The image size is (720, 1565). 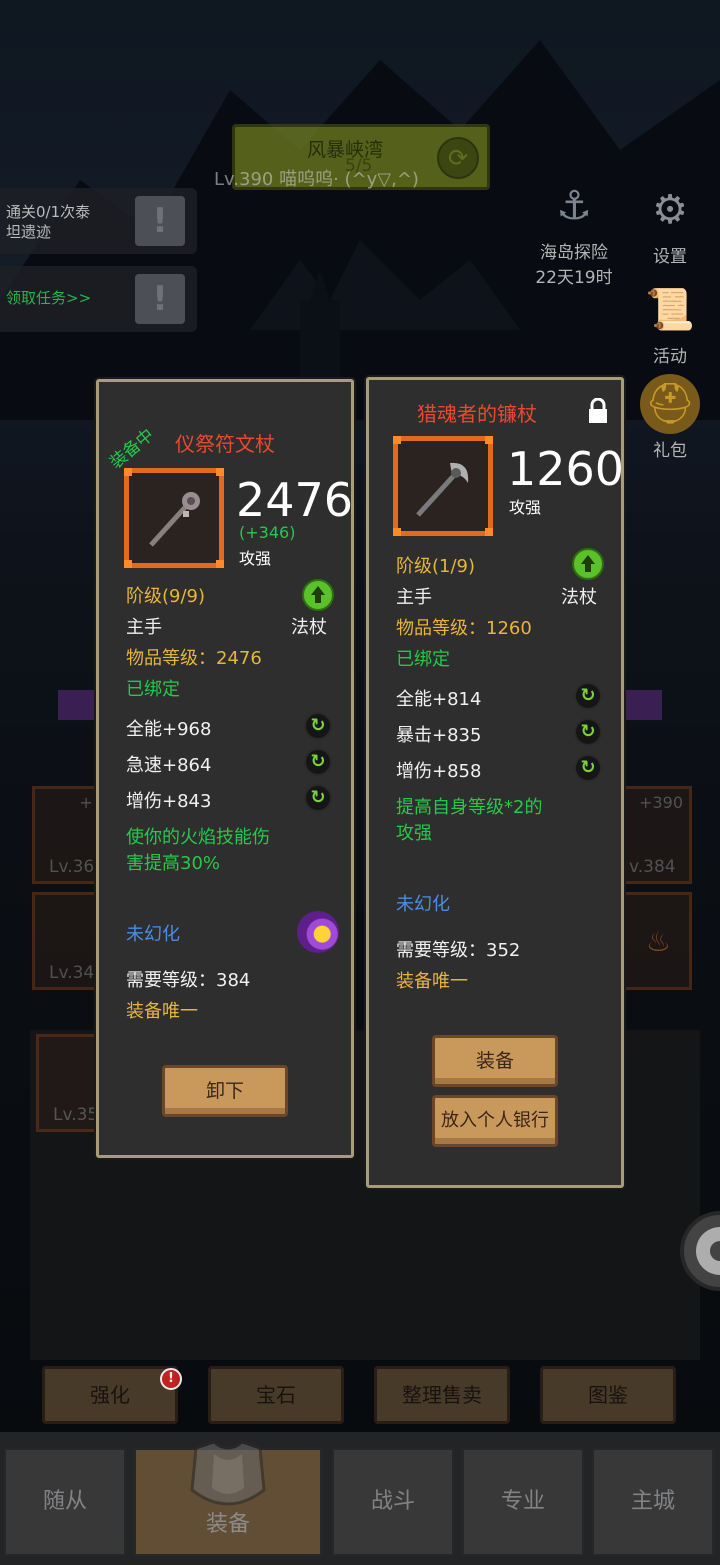 I want to click on item-name: 仪祭符文杖, so click(x=225, y=444).